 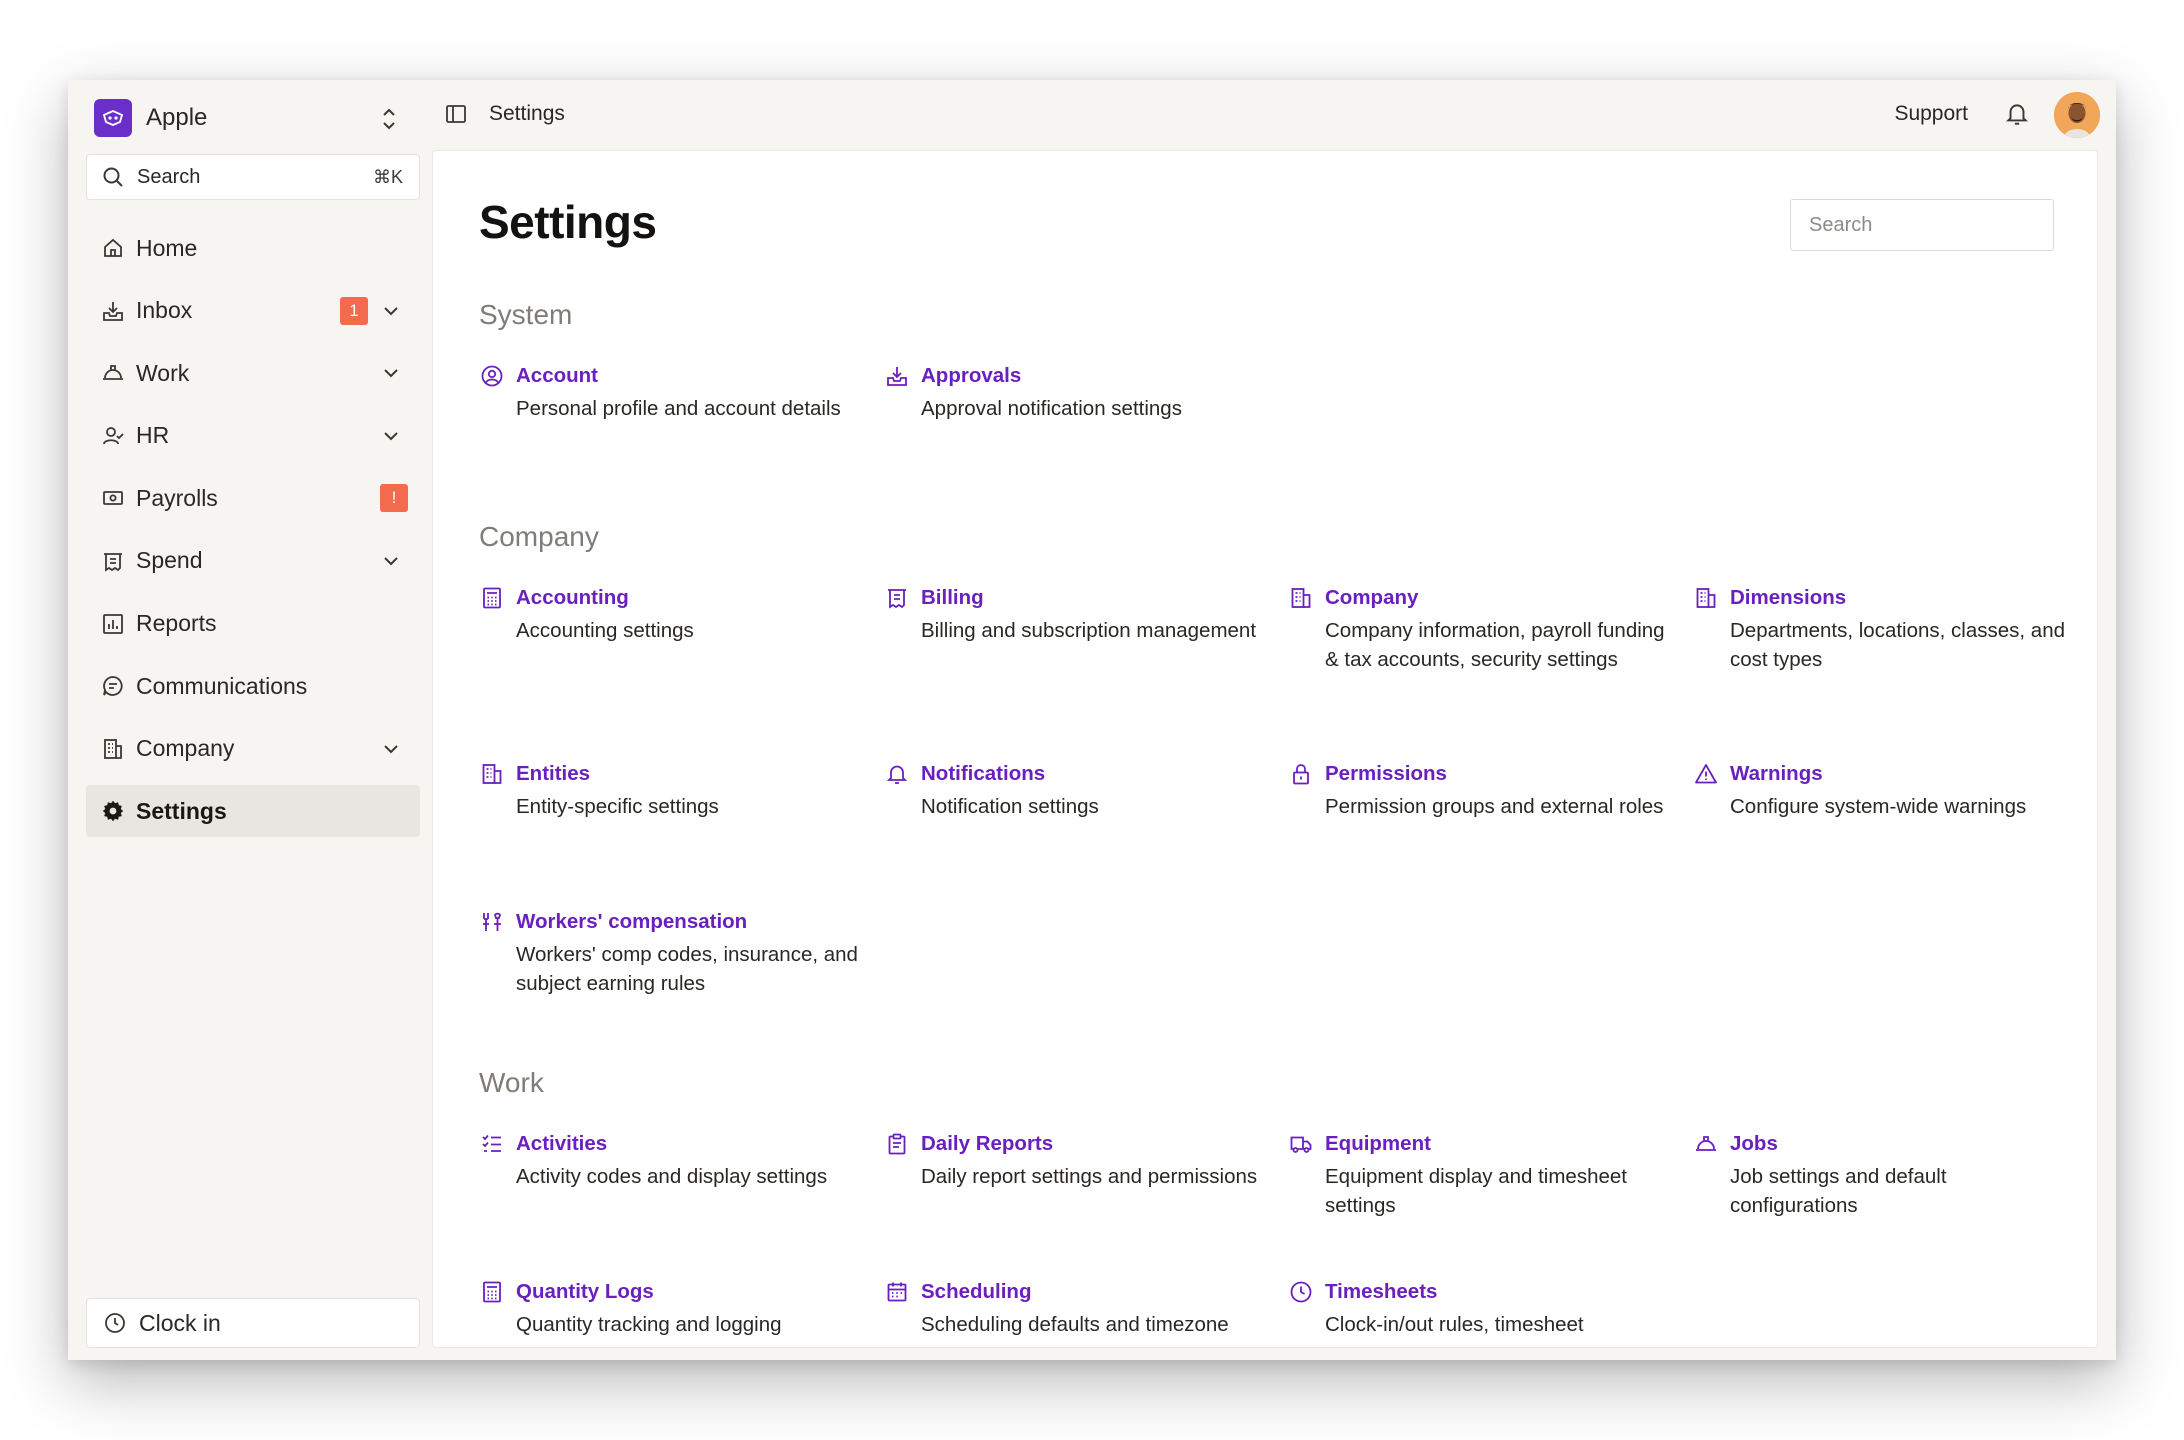 I want to click on sidebar-item-spend: Spend, so click(x=253, y=561).